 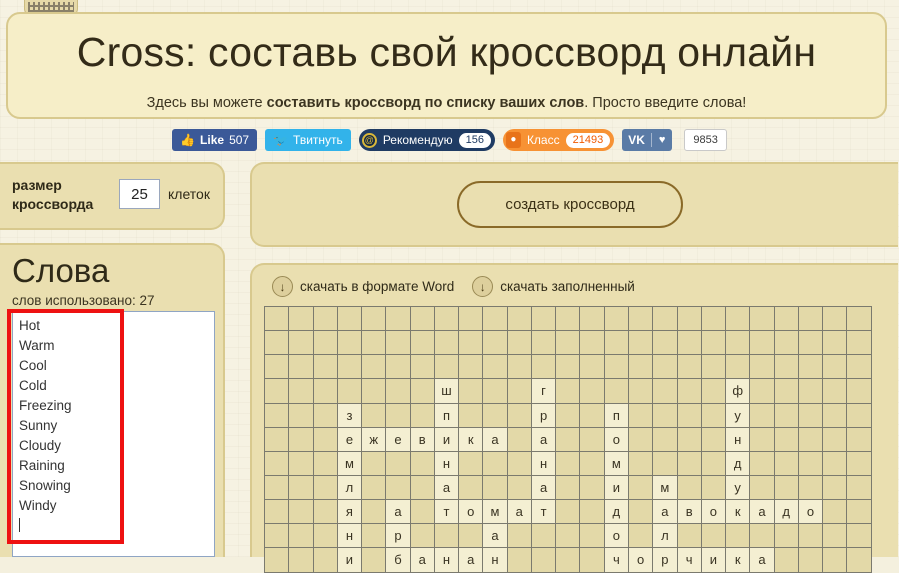 I want to click on crossword-cell-letter: о, so click(x=641, y=560).